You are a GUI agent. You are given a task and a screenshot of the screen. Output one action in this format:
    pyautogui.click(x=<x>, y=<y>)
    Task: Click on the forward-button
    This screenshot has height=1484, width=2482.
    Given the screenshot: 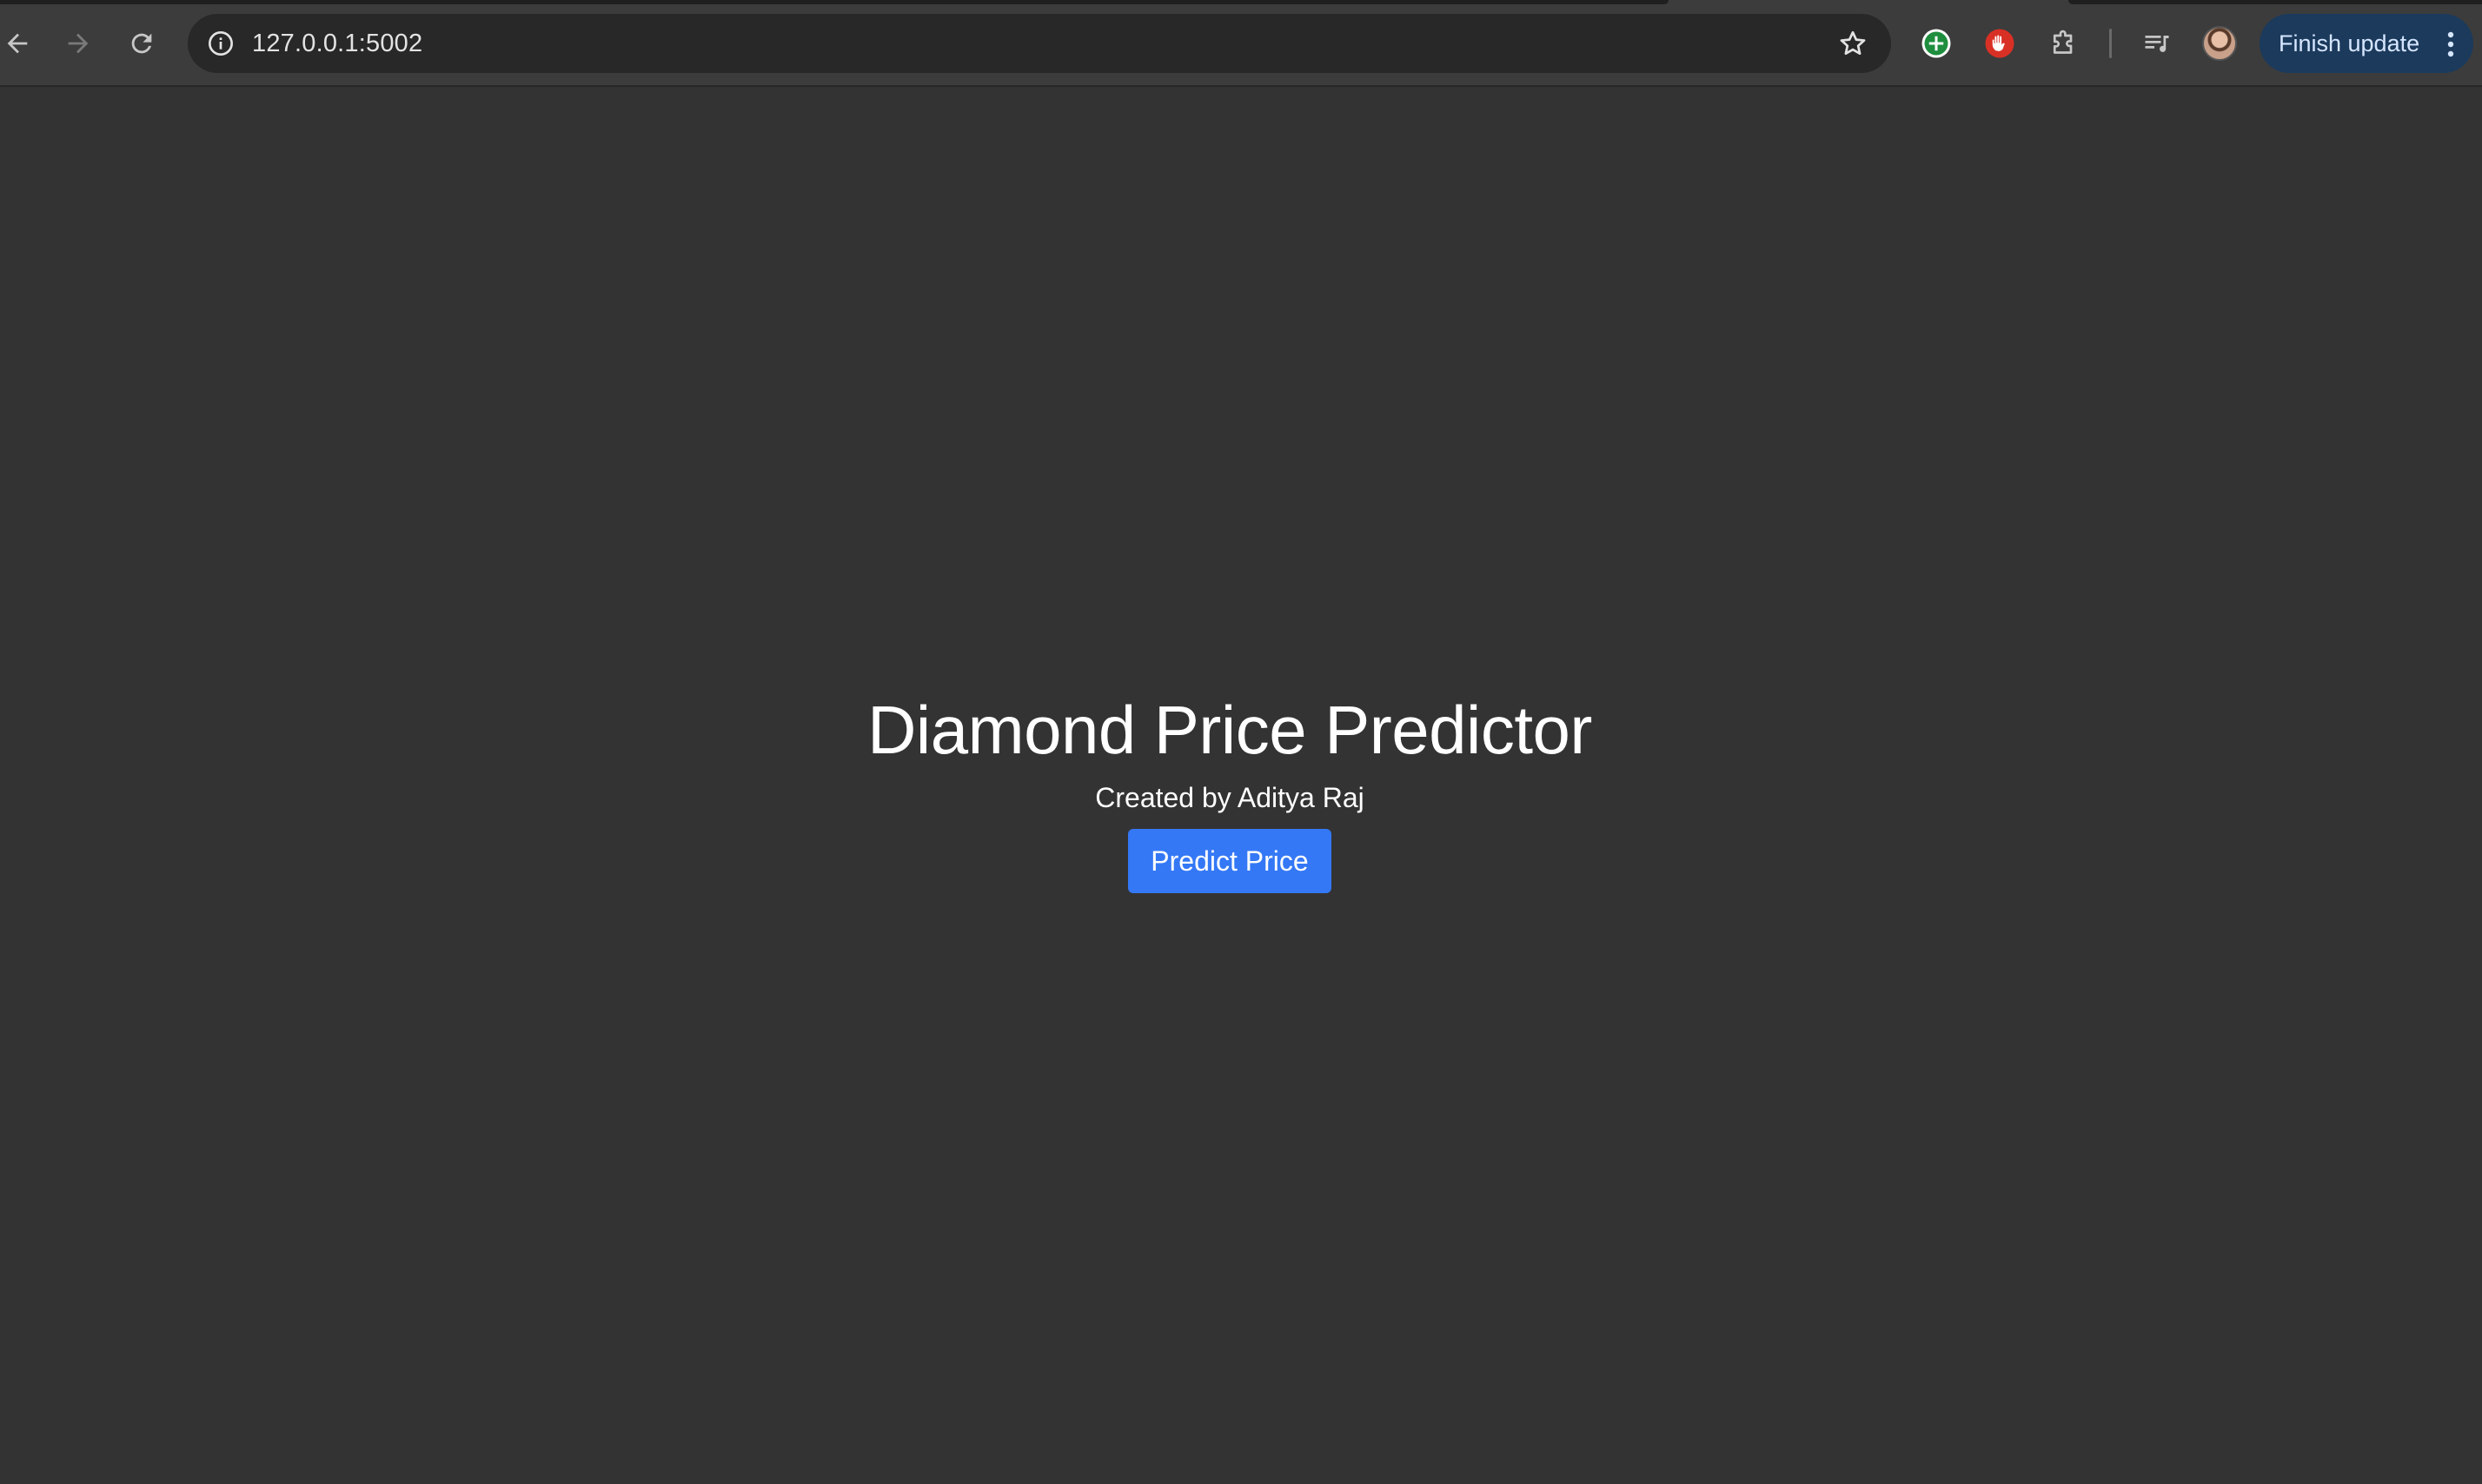 What is the action you would take?
    pyautogui.click(x=78, y=43)
    